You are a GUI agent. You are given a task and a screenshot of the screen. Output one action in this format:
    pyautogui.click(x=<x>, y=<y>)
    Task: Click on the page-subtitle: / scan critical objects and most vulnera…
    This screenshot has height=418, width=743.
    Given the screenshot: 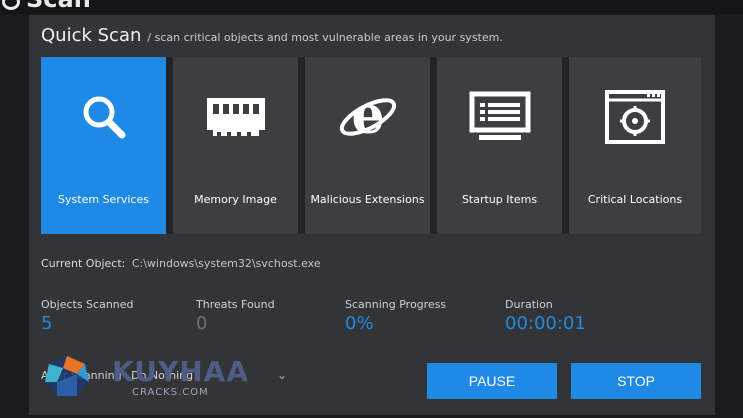 What is the action you would take?
    pyautogui.click(x=325, y=37)
    